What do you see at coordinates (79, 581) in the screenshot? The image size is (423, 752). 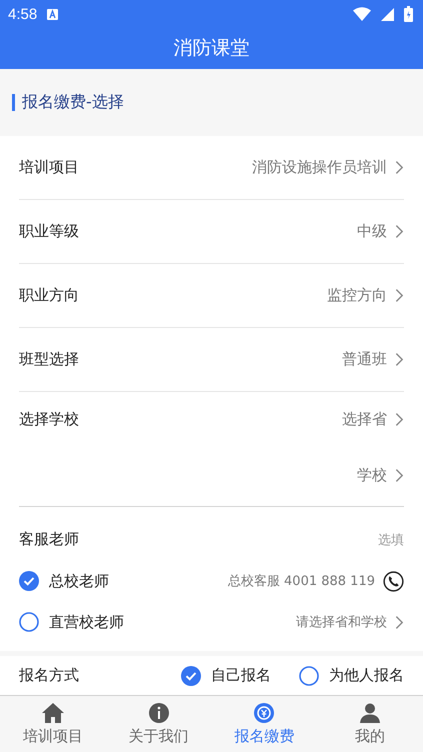 I see `radio-label: 总校老师` at bounding box center [79, 581].